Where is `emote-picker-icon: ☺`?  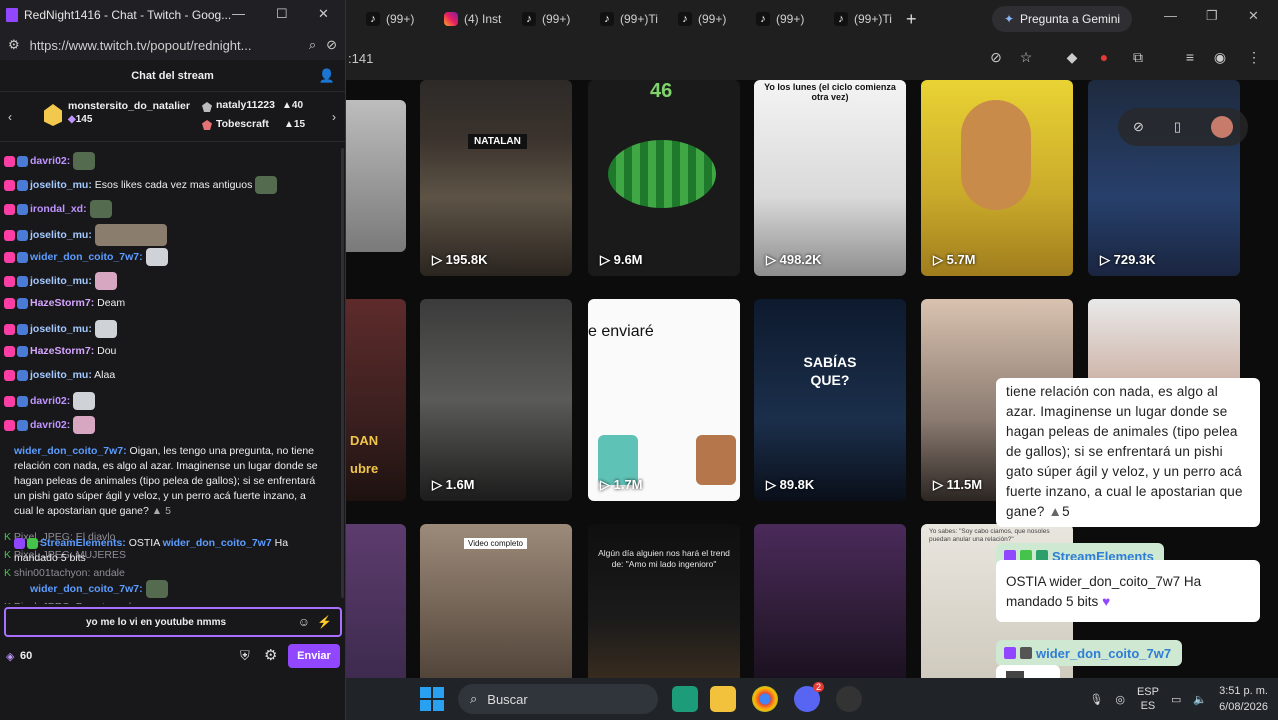
emote-picker-icon: ☺ is located at coordinates (304, 622).